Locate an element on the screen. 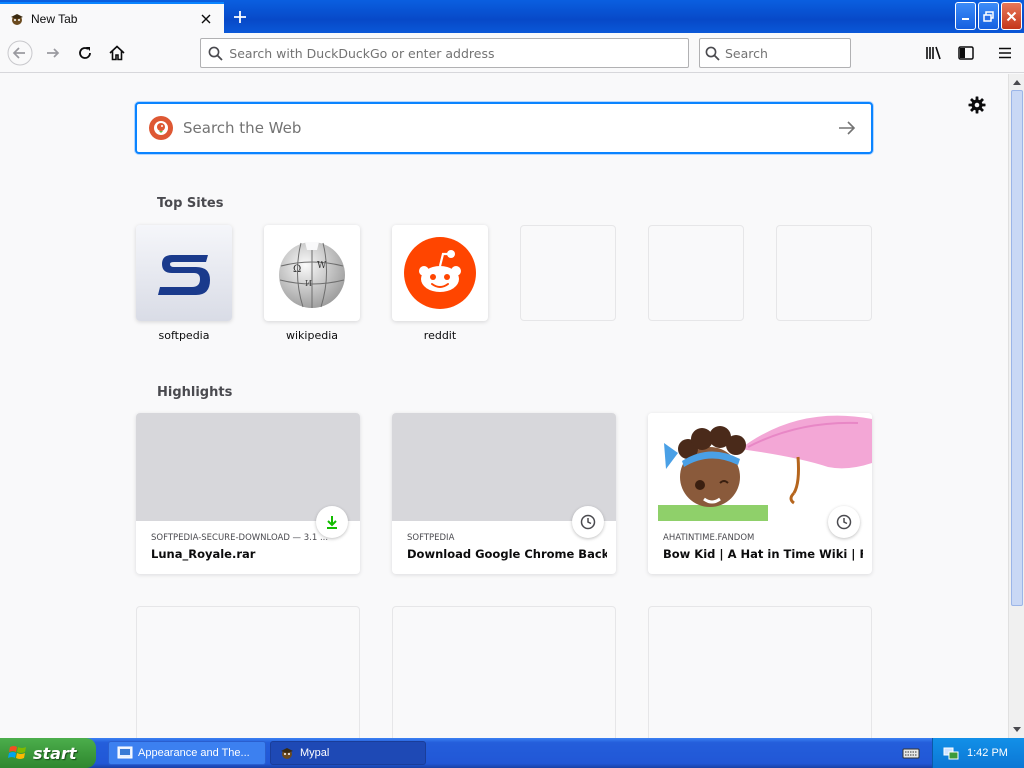 The height and width of the screenshot is (768, 1024). address-input is located at coordinates (458, 53).